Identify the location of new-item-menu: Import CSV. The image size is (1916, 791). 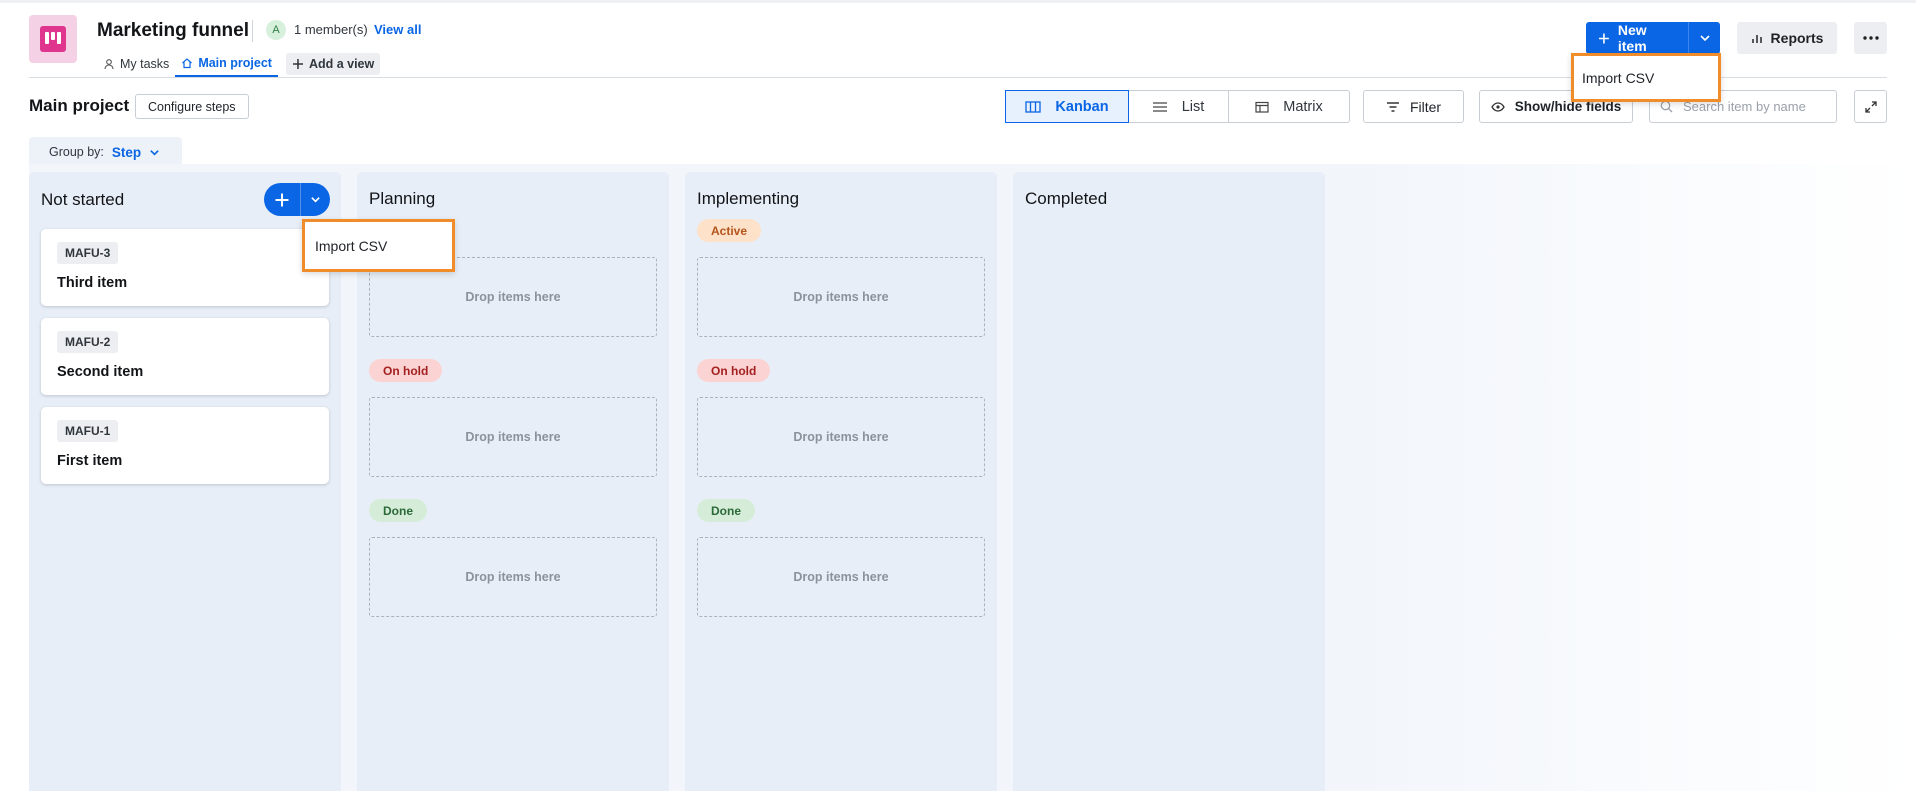
(1646, 77).